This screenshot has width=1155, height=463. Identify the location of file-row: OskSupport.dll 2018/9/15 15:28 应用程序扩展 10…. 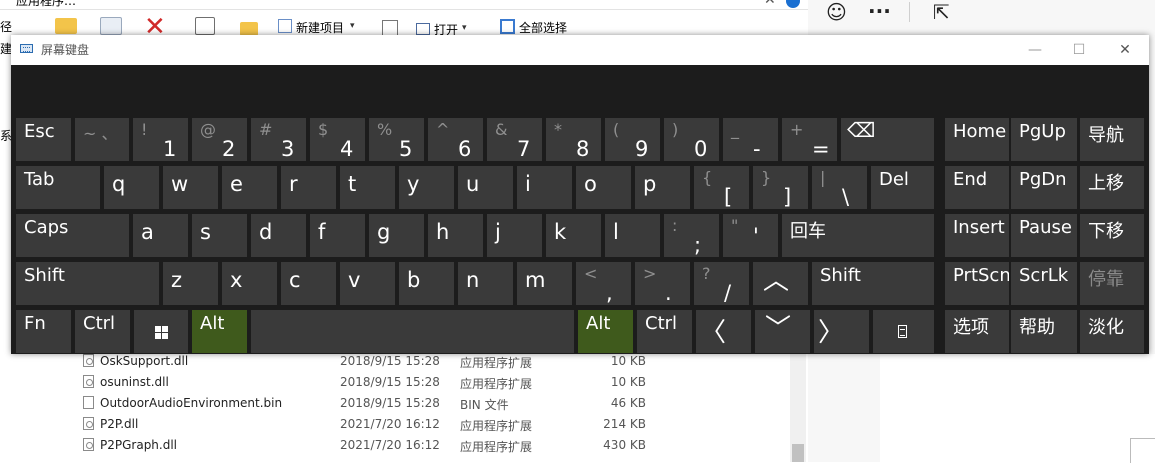
(420, 361).